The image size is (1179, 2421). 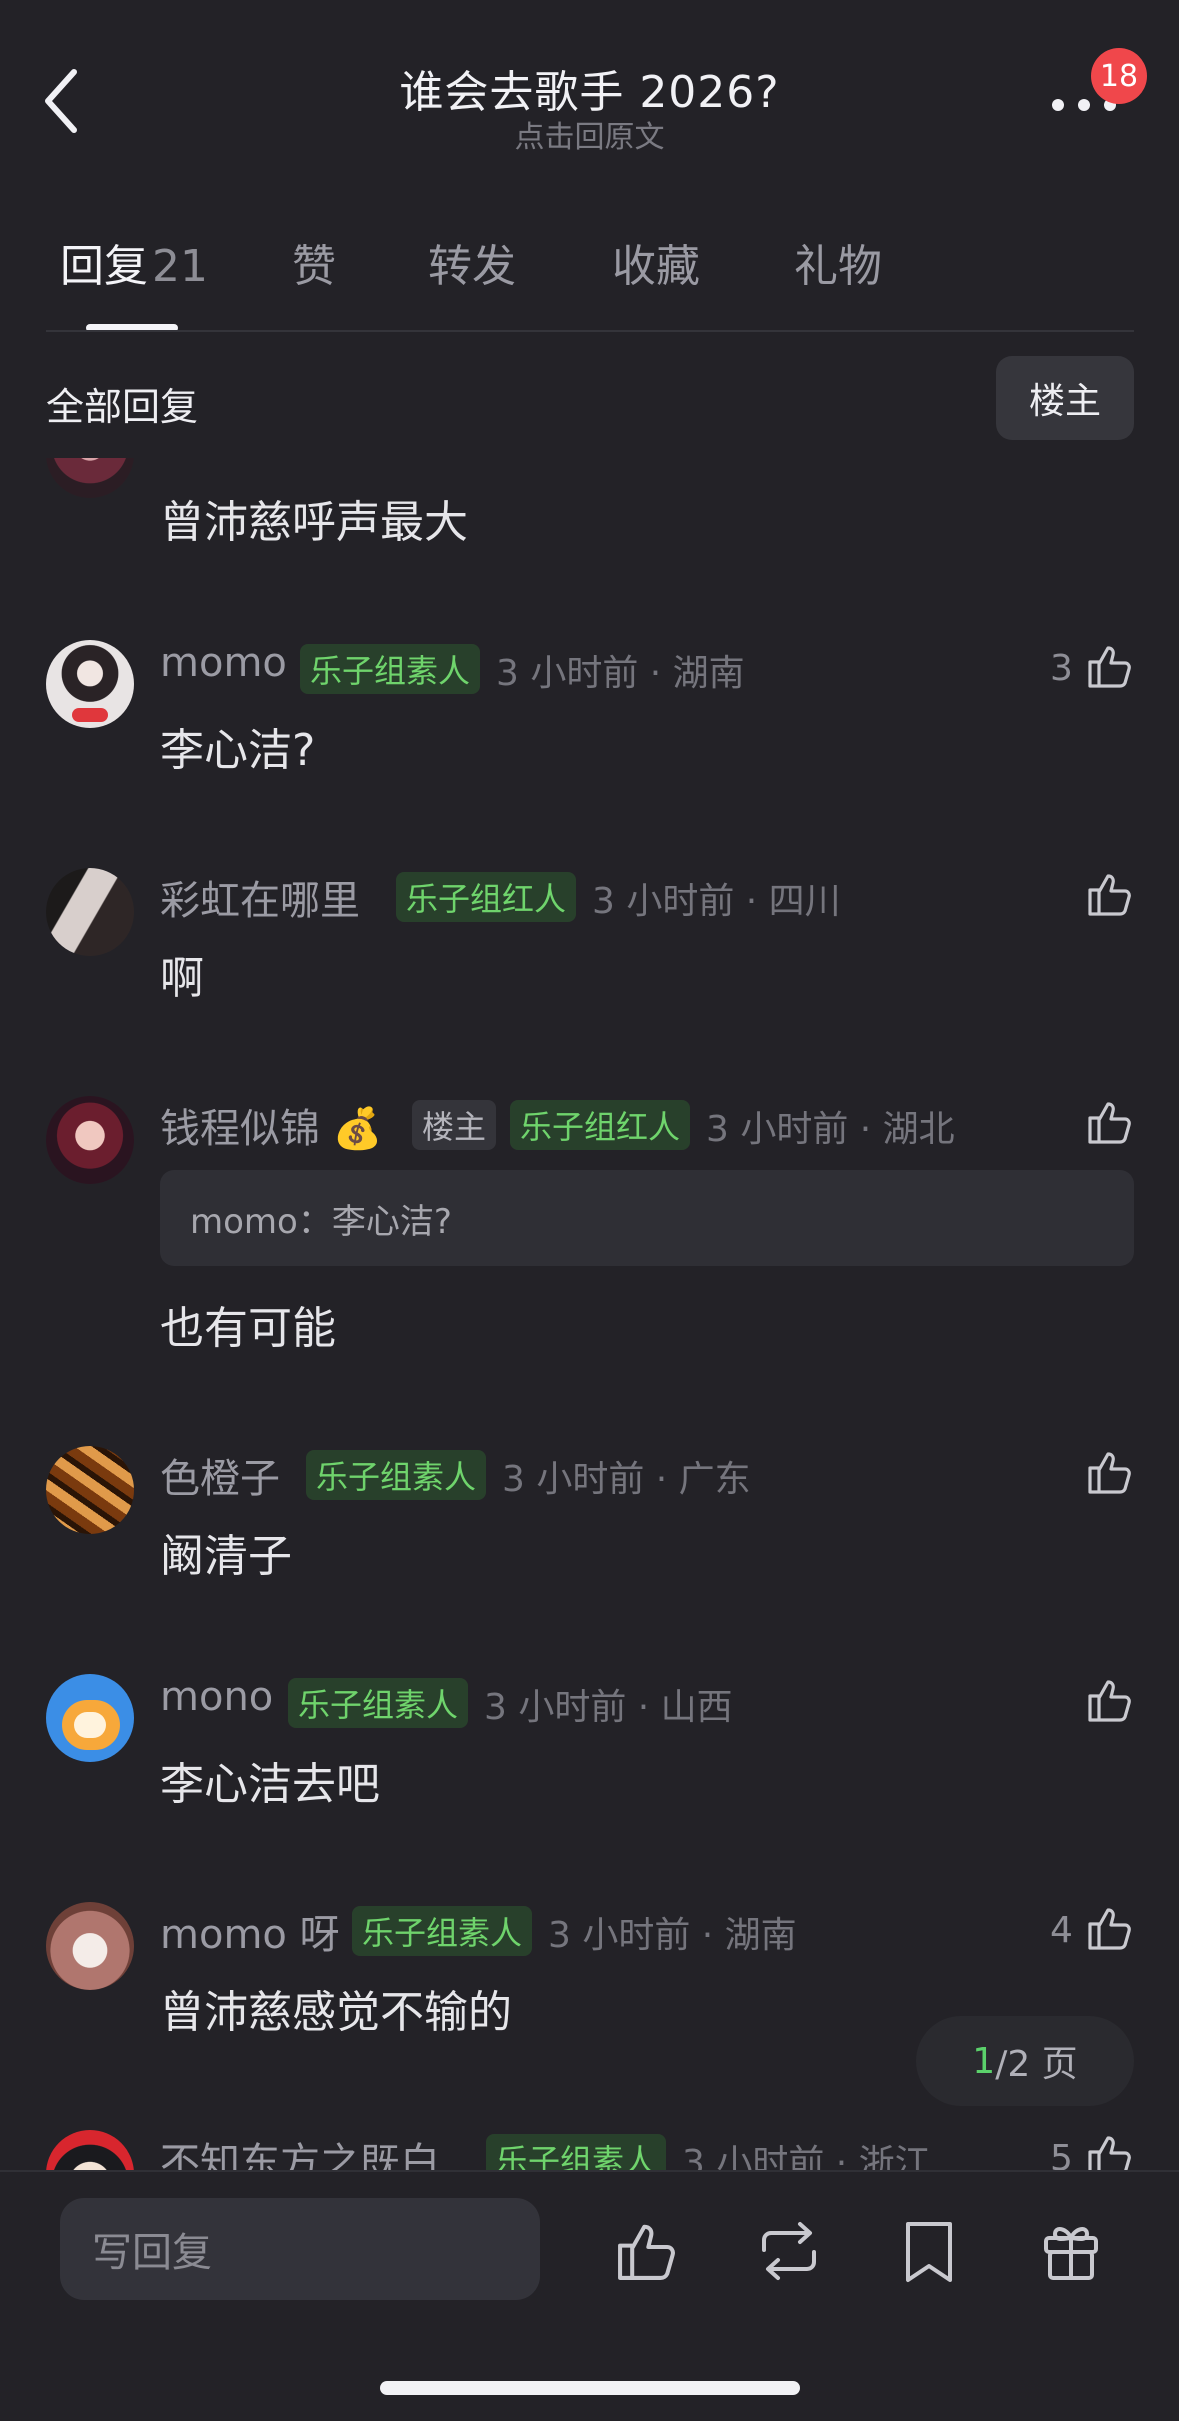 I want to click on home-indicator, so click(x=590, y=2388).